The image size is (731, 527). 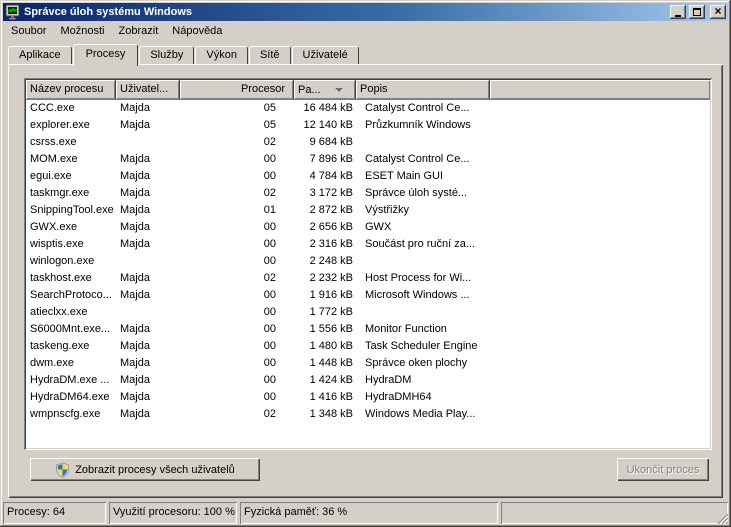 I want to click on process-name-cell: GWX.exe, so click(x=54, y=227).